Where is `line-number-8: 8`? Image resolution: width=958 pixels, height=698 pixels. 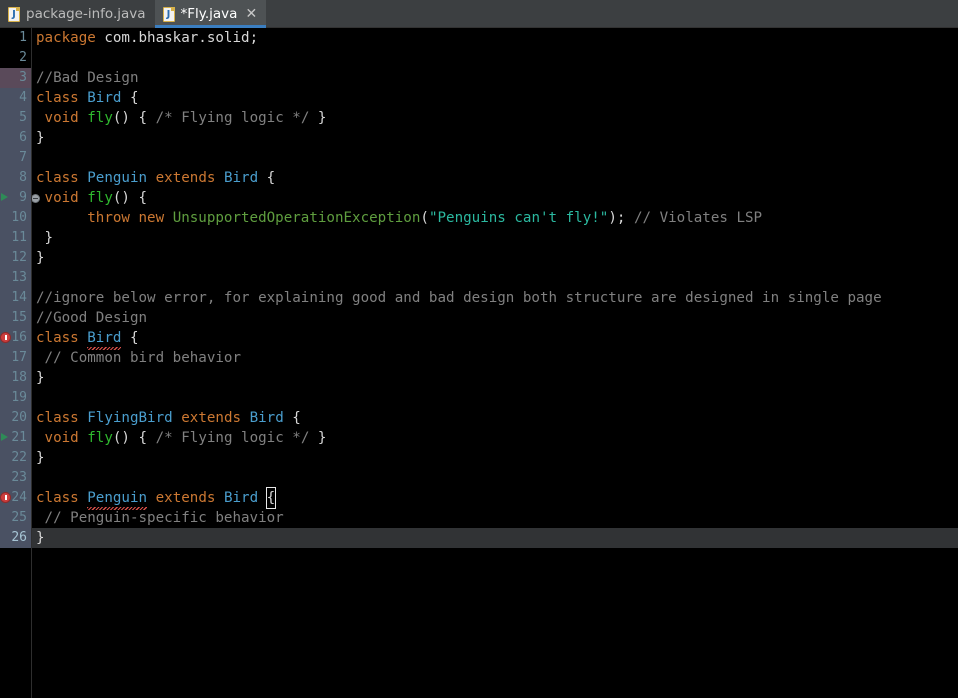
line-number-8: 8 is located at coordinates (15, 178).